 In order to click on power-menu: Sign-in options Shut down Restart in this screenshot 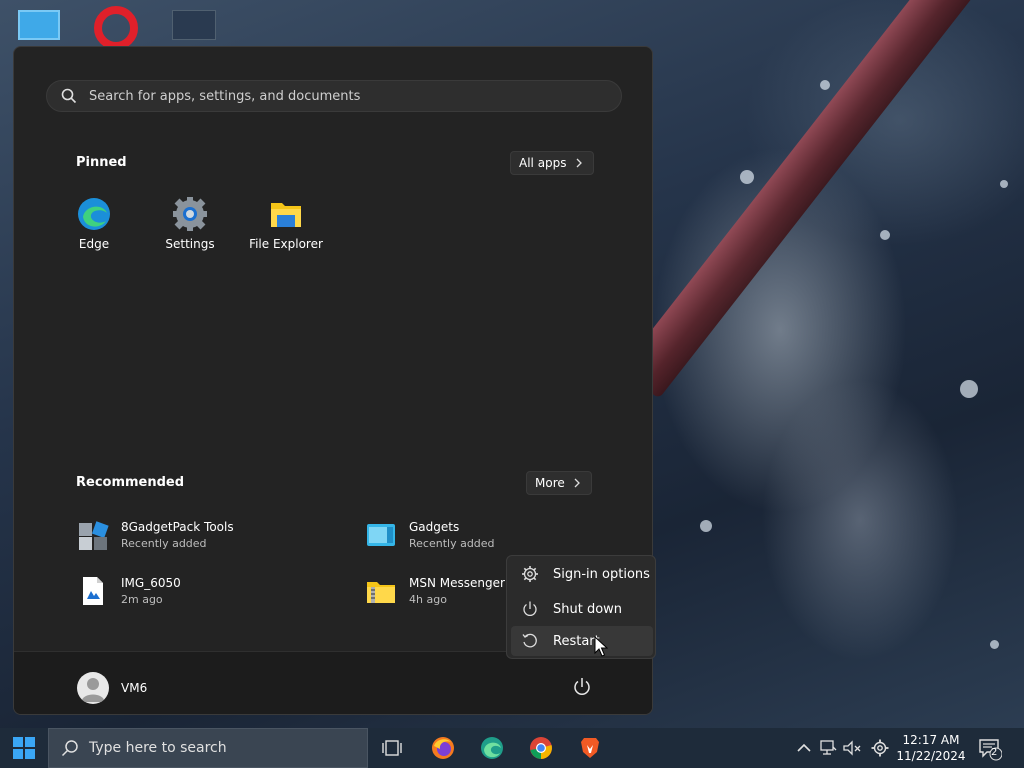, I will do `click(581, 607)`.